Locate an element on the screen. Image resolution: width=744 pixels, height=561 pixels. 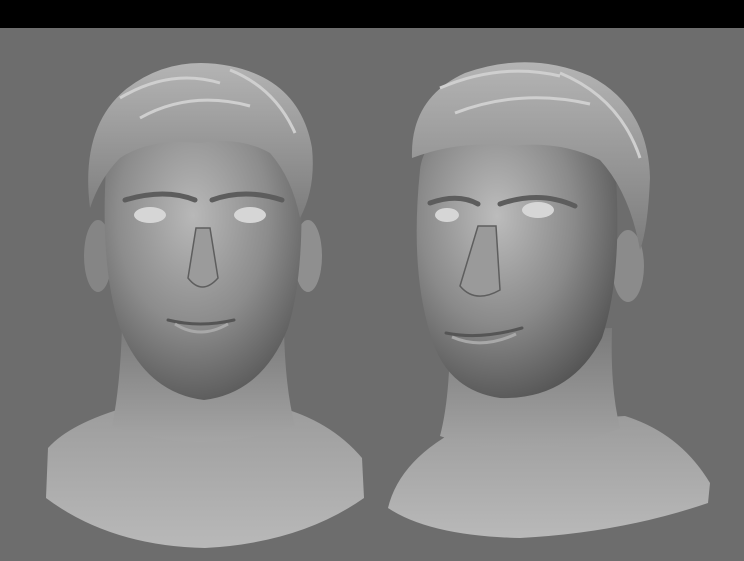
front-left-eye is located at coordinates (150, 215).